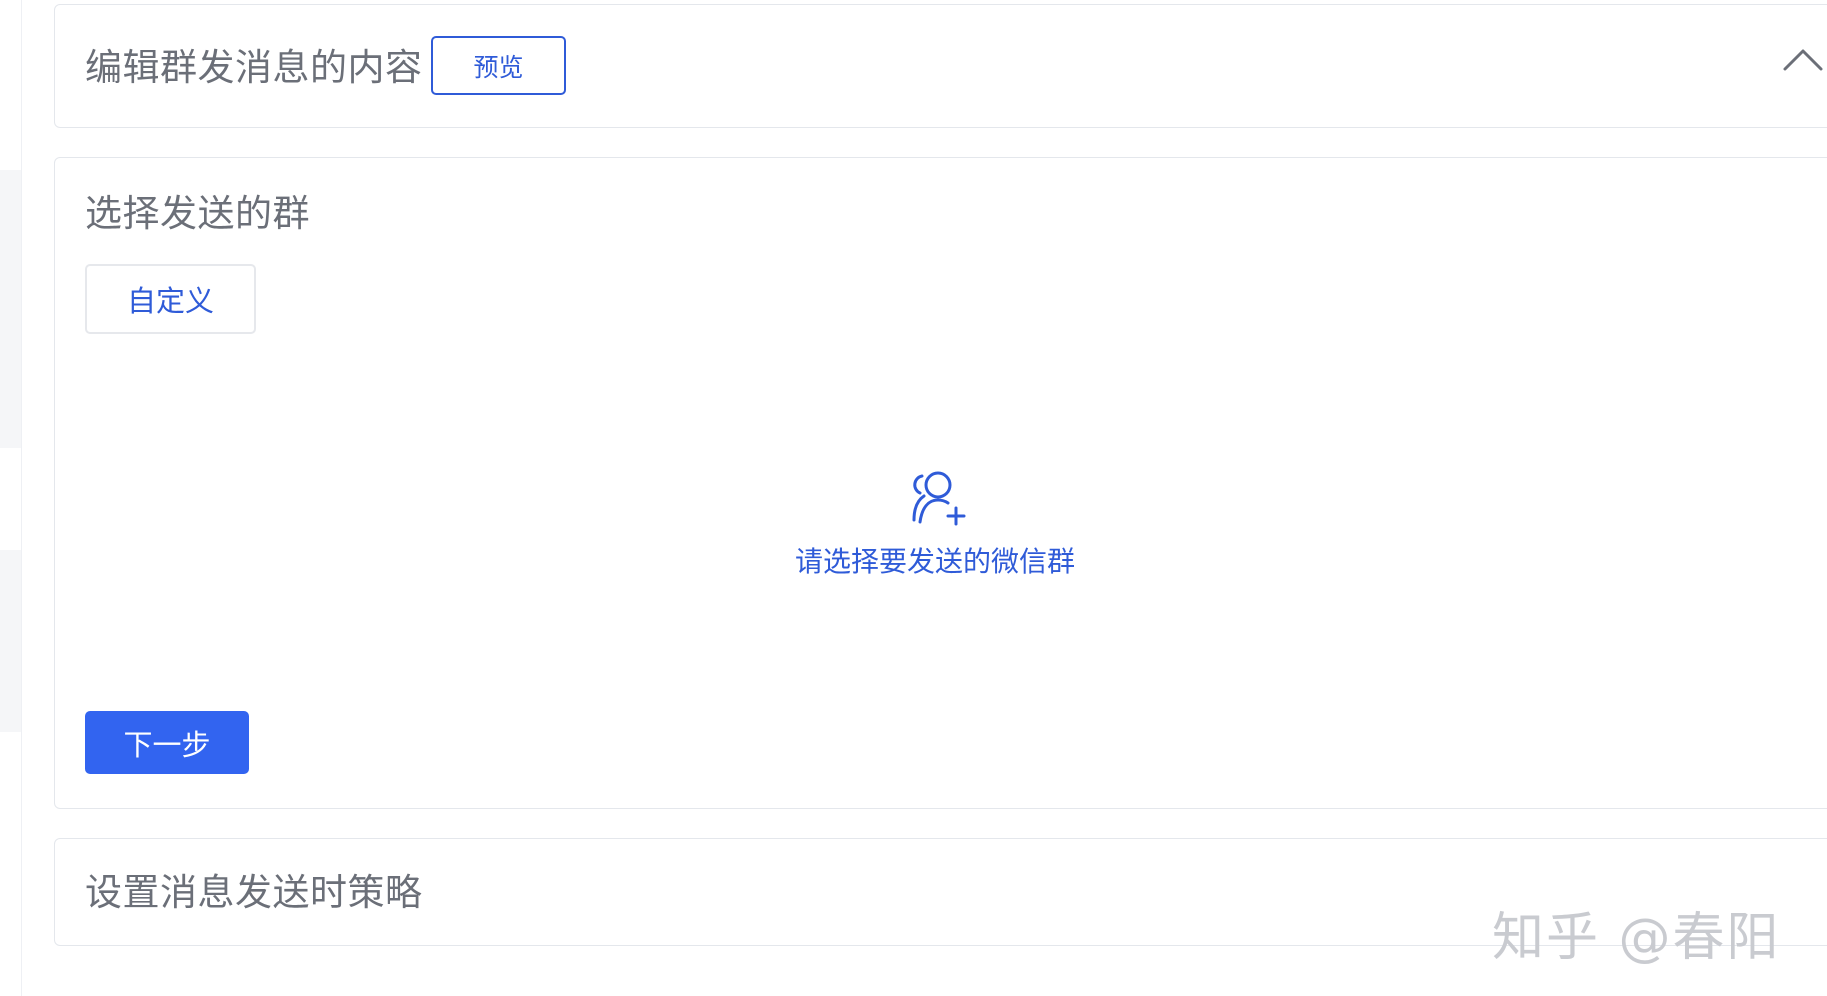  Describe the element at coordinates (1803, 60) in the screenshot. I see `chevron-up-icon` at that location.